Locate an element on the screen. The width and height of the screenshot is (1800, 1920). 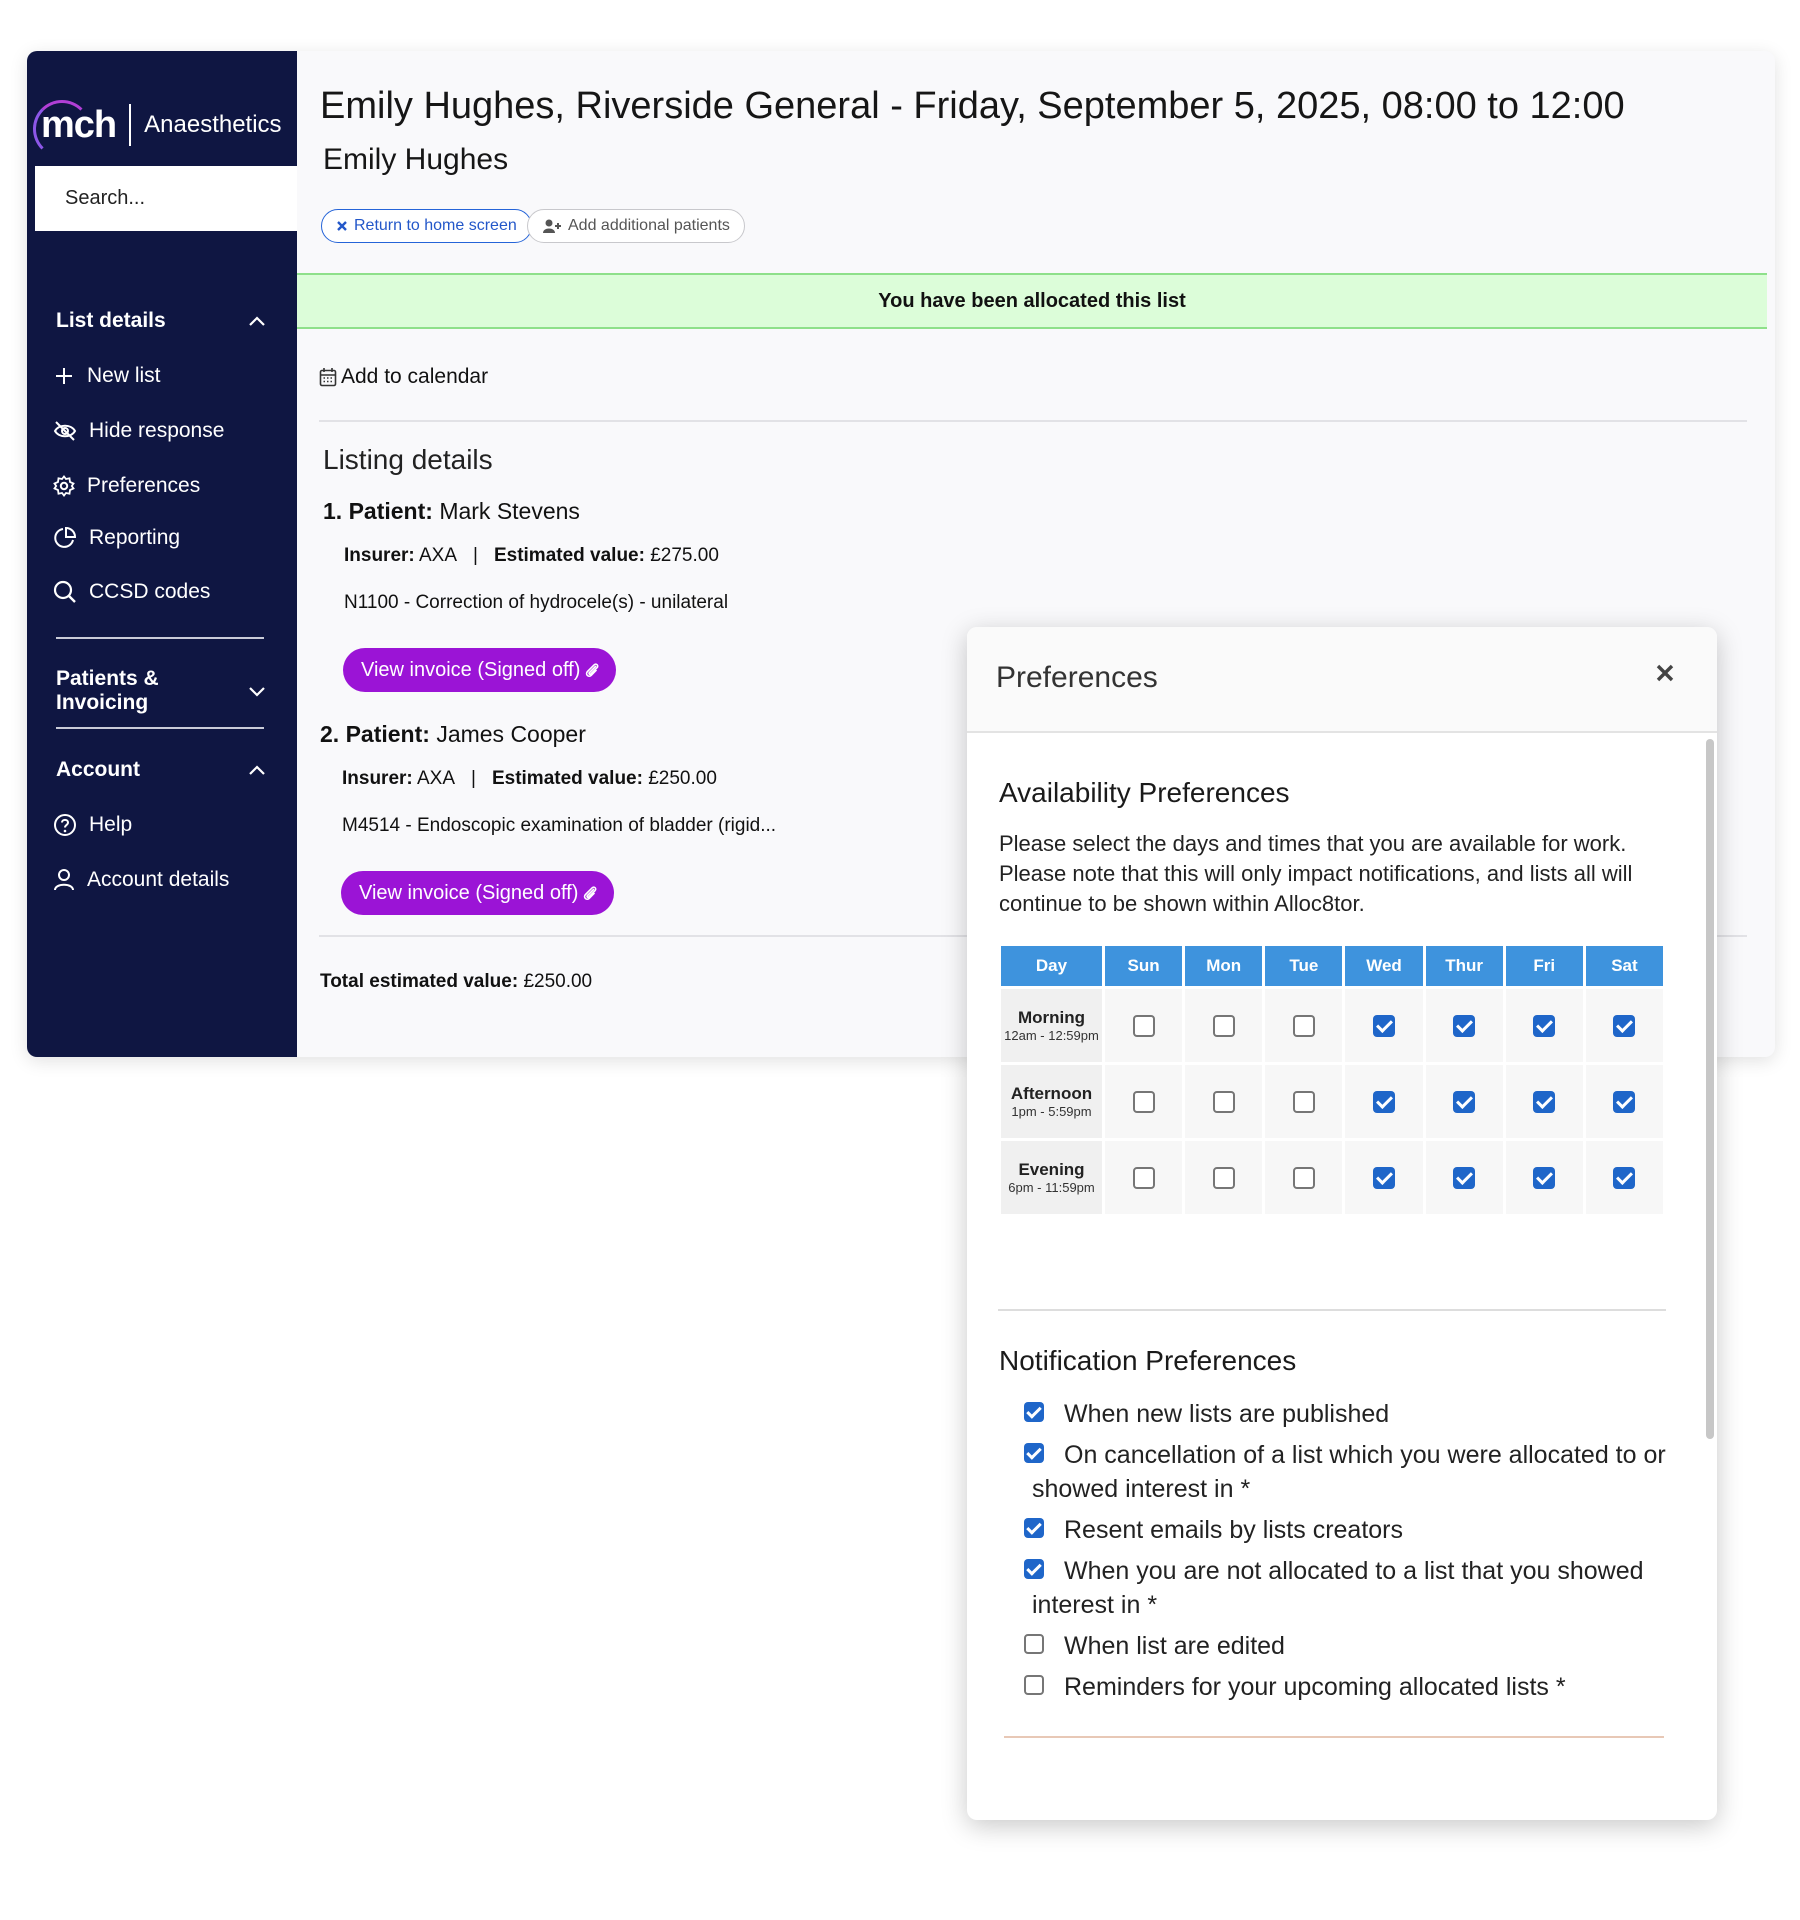
insurer-value: AXA is located at coordinates (438, 555).